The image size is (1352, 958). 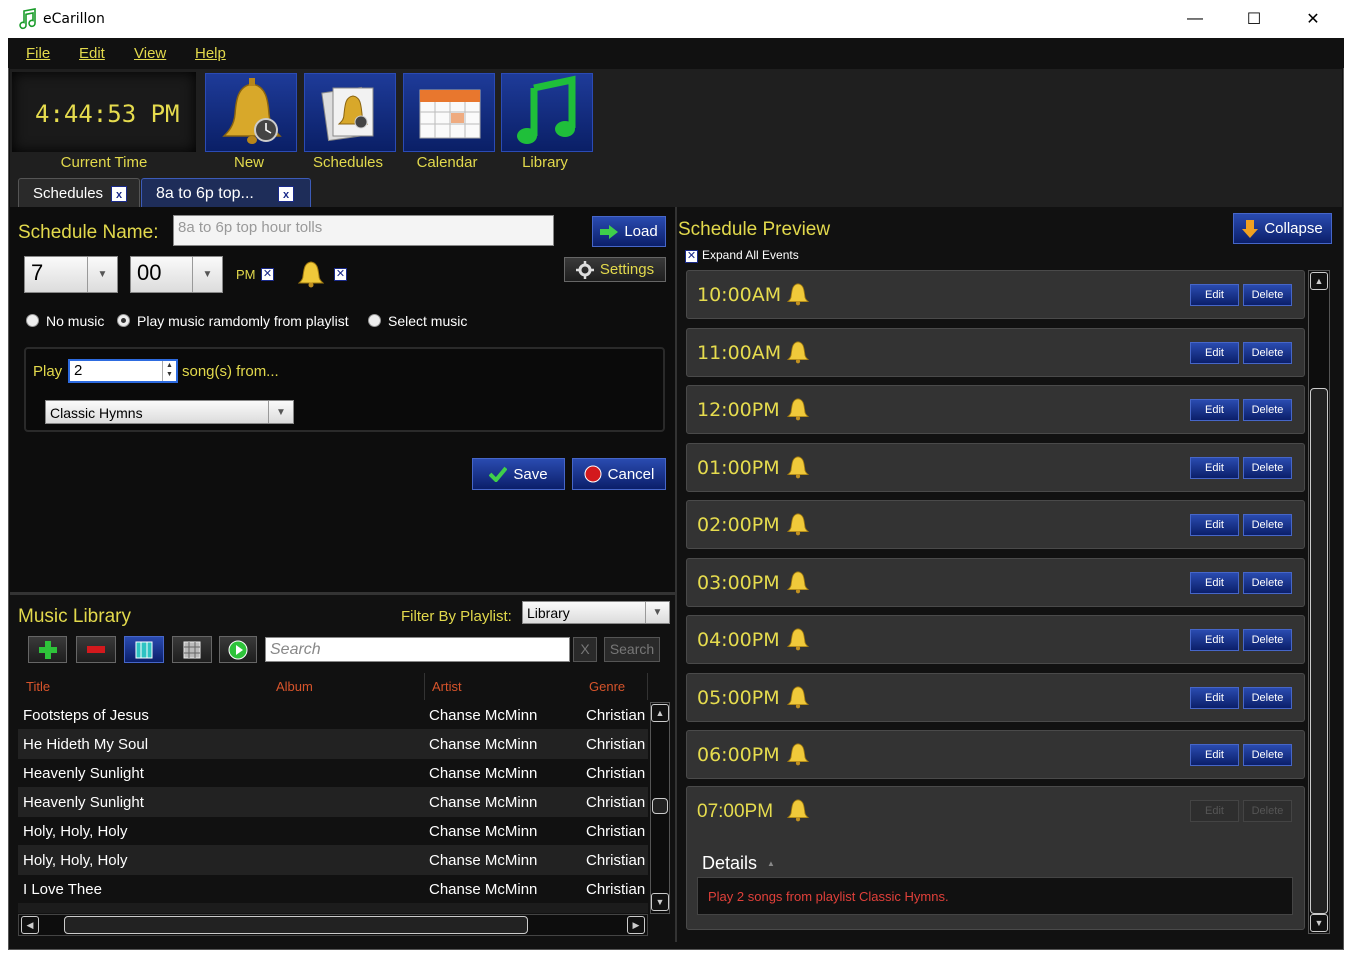 I want to click on delete-button-disabled: Delete, so click(x=1267, y=811).